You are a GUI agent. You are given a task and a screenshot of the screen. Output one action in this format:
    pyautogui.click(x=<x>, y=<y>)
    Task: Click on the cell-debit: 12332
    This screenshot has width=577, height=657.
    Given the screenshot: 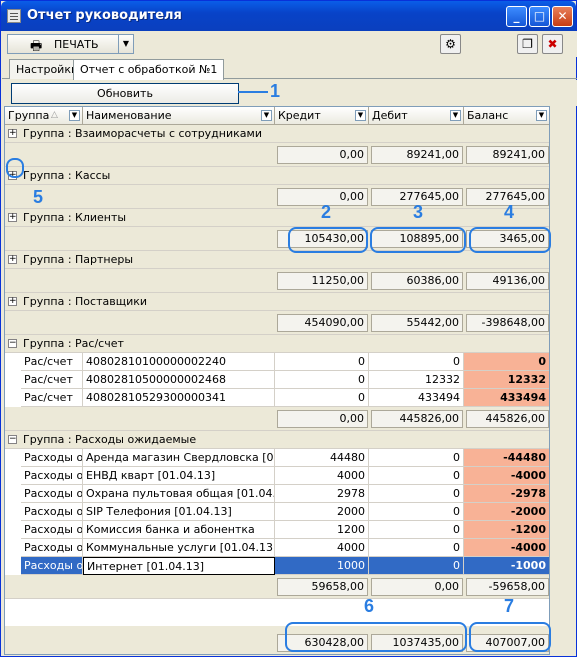 What is the action you would take?
    pyautogui.click(x=416, y=380)
    